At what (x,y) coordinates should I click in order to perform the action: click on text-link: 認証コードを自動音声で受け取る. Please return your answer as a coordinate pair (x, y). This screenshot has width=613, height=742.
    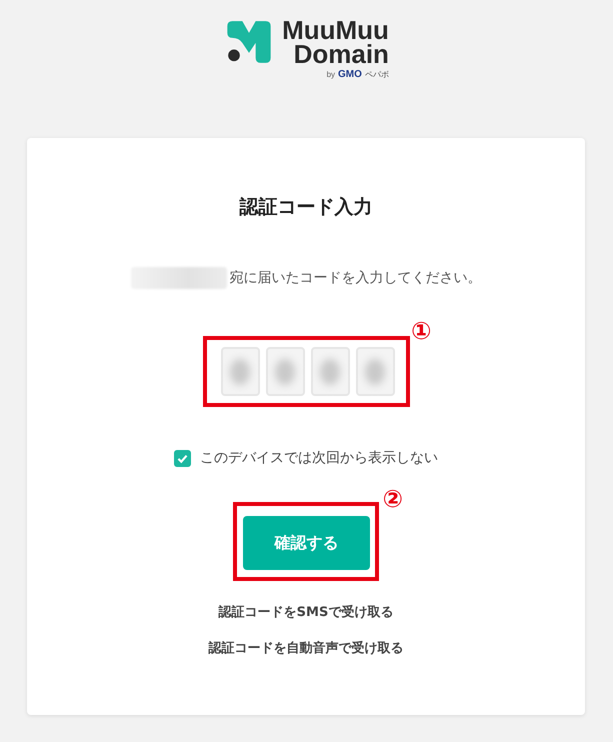
    Looking at the image, I should click on (306, 648).